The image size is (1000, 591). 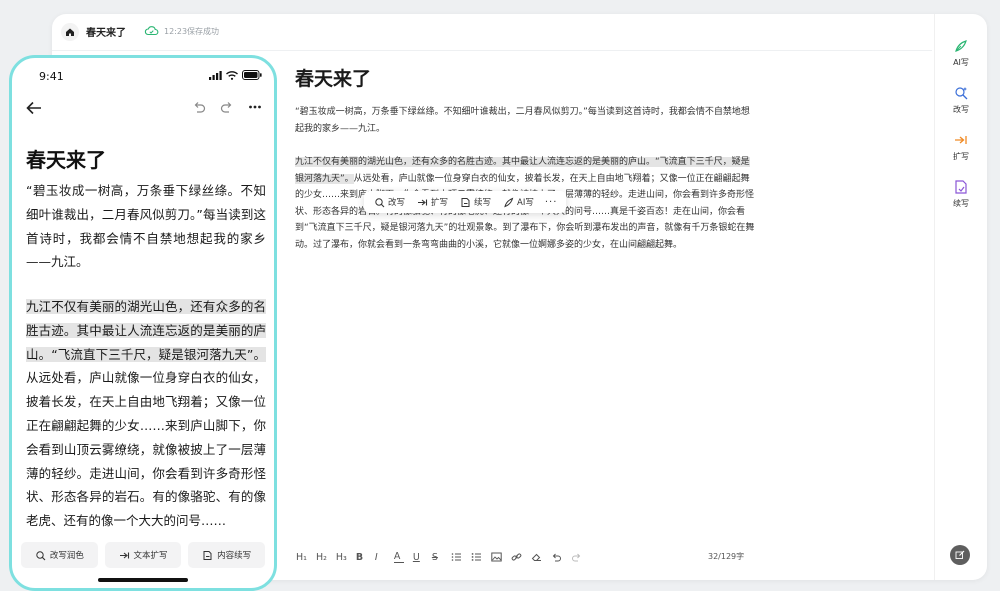 I want to click on insert-link-button, so click(x=516, y=557).